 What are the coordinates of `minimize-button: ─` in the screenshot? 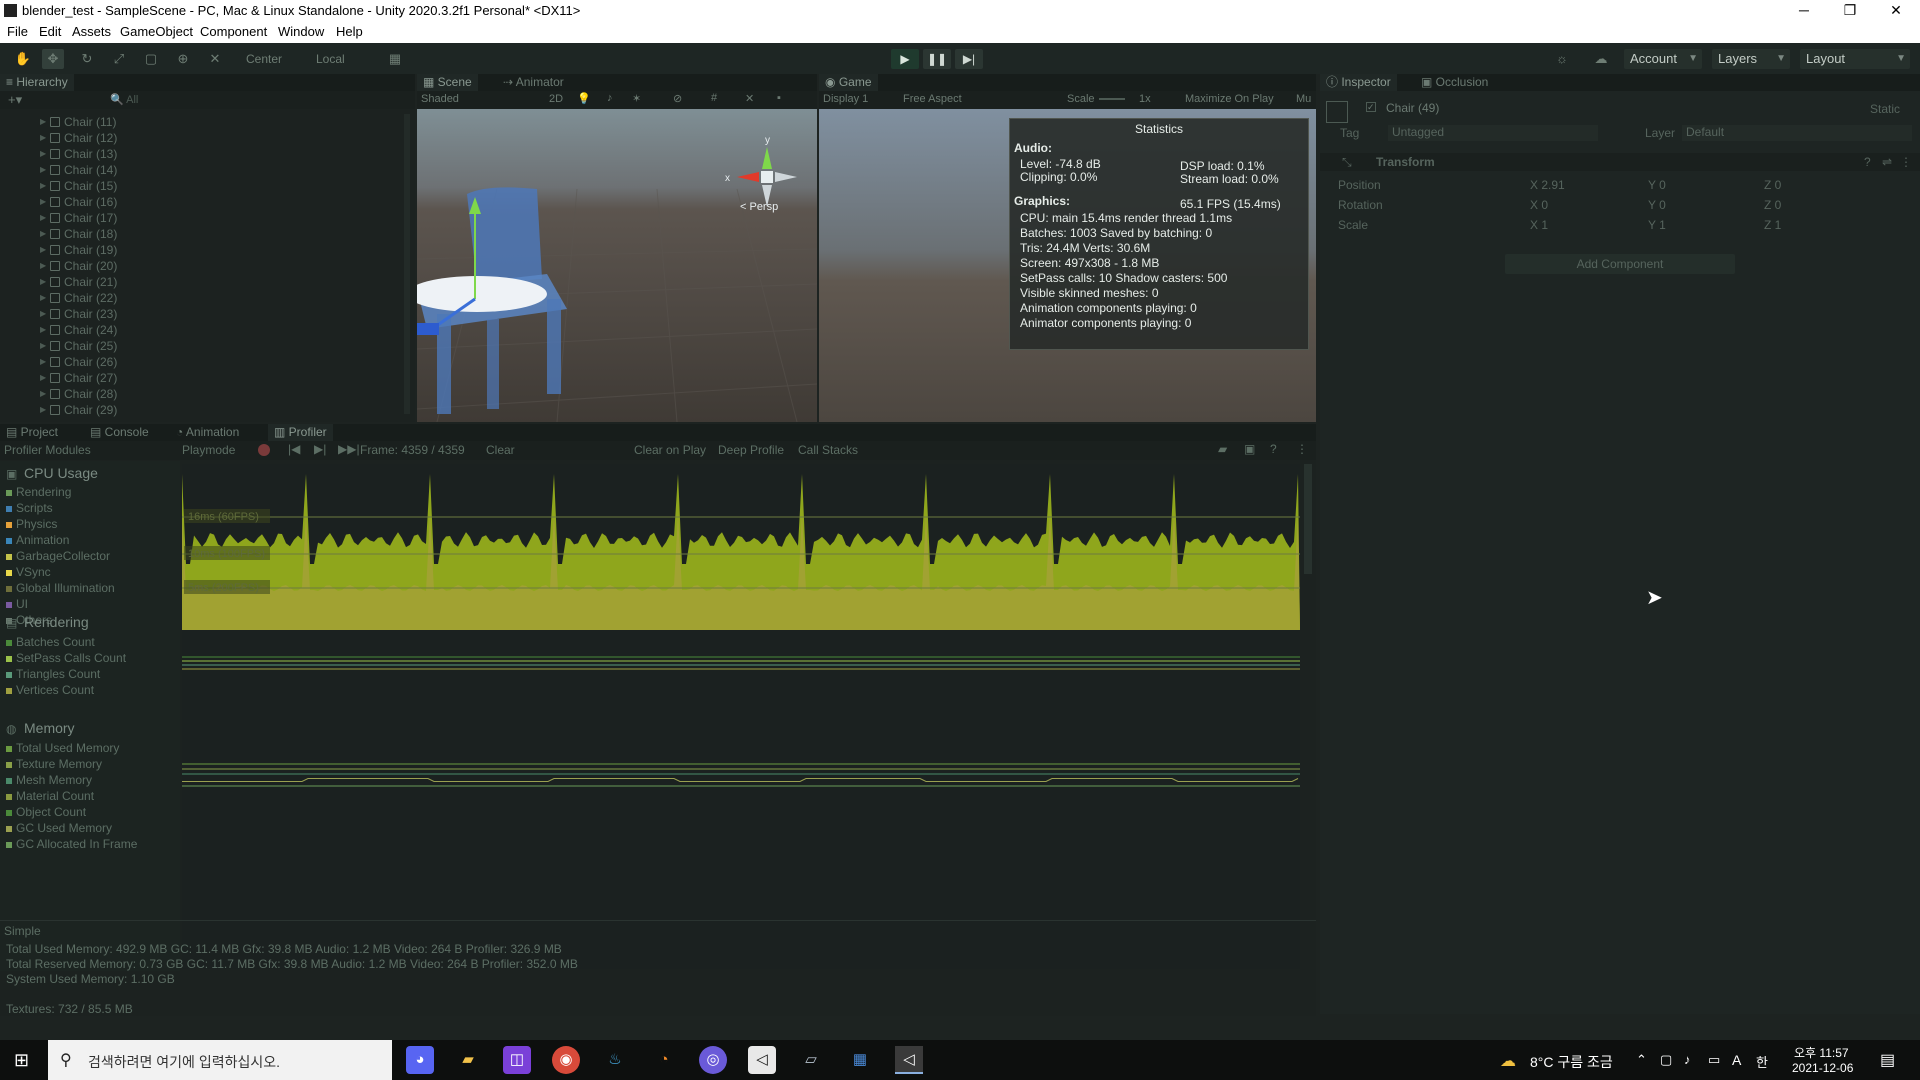 It's located at (1804, 11).